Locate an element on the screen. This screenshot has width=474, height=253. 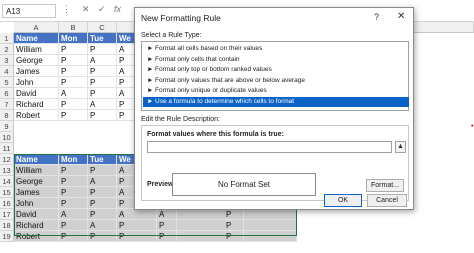
help-icon: ? is located at coordinates (376, 17).